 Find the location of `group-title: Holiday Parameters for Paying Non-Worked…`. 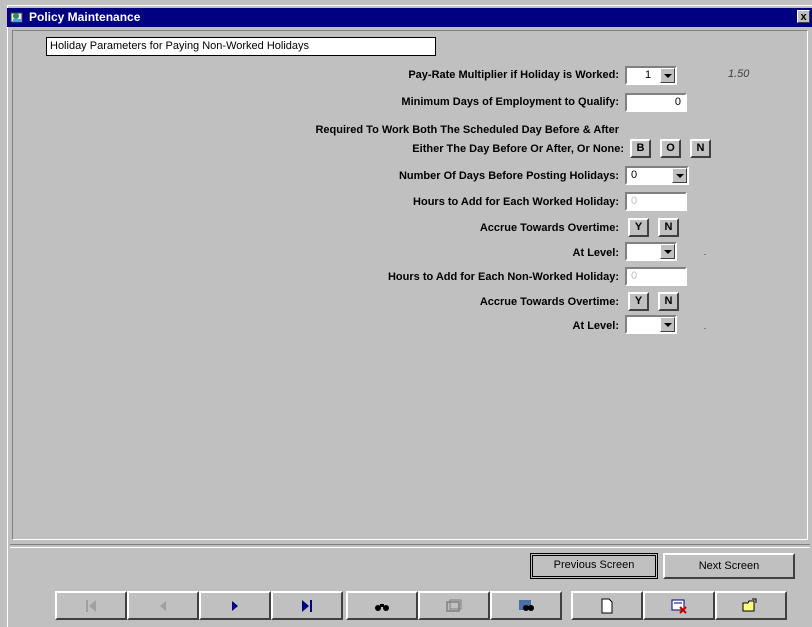

group-title: Holiday Parameters for Paying Non-Worked… is located at coordinates (241, 46).